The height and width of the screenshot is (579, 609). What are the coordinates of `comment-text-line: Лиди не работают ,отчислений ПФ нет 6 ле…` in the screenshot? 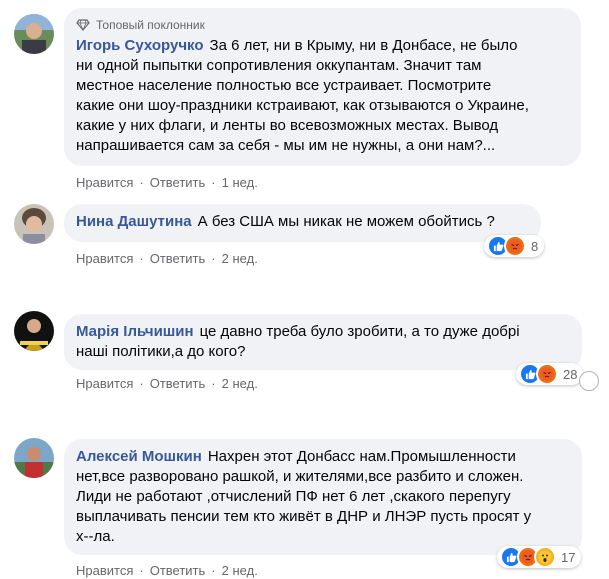 It's located at (293, 496).